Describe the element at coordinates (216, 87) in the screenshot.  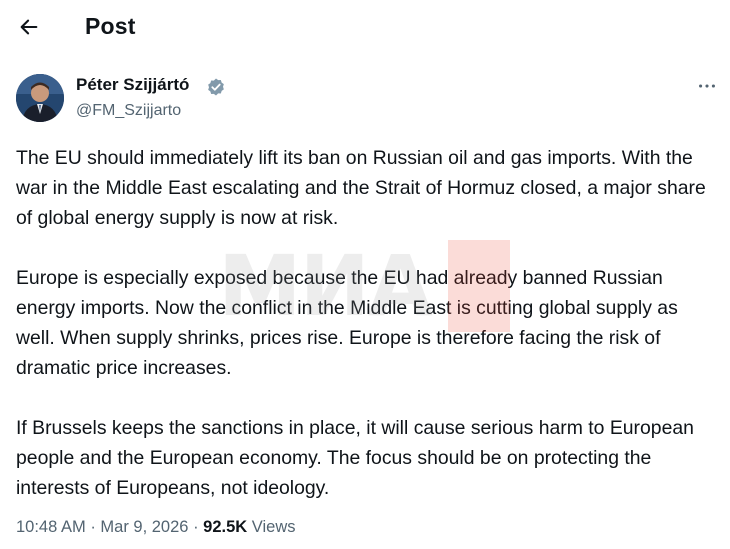
I see `verified-badge-icon` at that location.